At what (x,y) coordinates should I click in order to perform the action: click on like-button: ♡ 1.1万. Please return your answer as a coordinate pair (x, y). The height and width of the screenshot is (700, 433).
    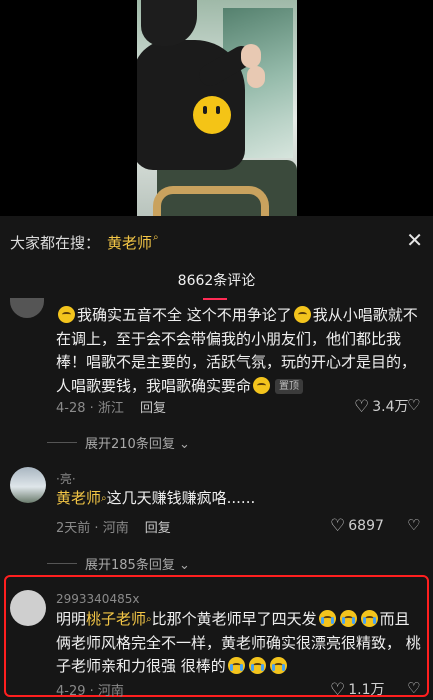
    Looking at the image, I should click on (357, 689).